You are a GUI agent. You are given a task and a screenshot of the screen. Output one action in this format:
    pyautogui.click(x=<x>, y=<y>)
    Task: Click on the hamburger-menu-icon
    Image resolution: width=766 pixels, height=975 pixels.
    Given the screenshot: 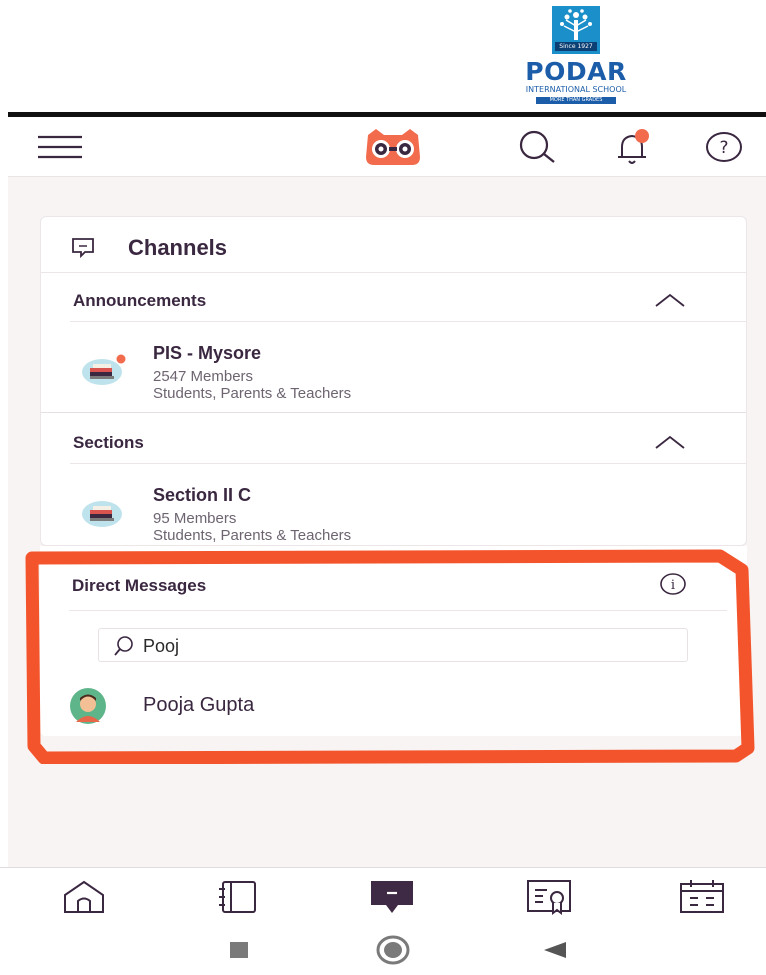 What is the action you would take?
    pyautogui.click(x=60, y=147)
    